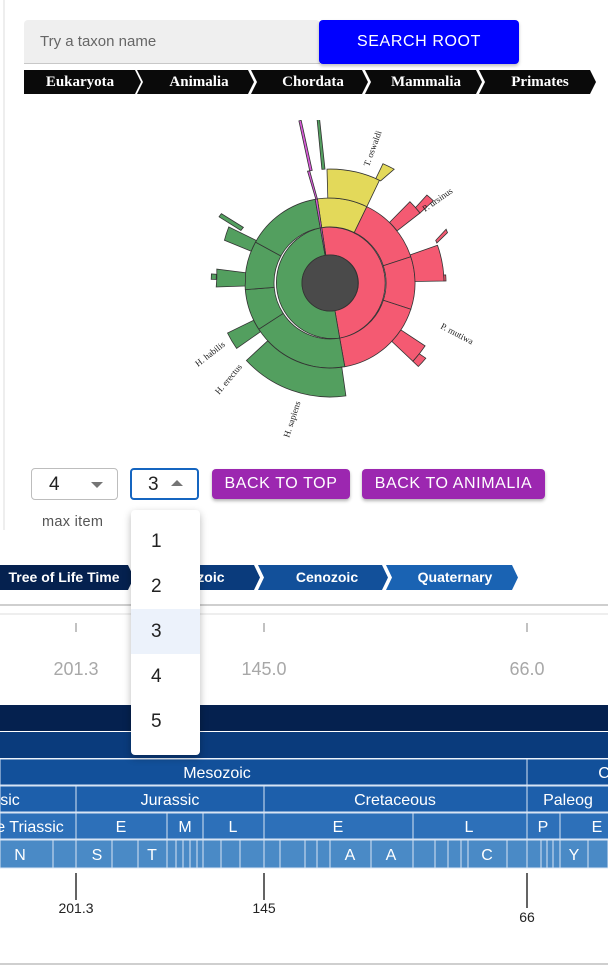 This screenshot has width=608, height=967. I want to click on timeline-era-label: Mesozoic, so click(217, 773).